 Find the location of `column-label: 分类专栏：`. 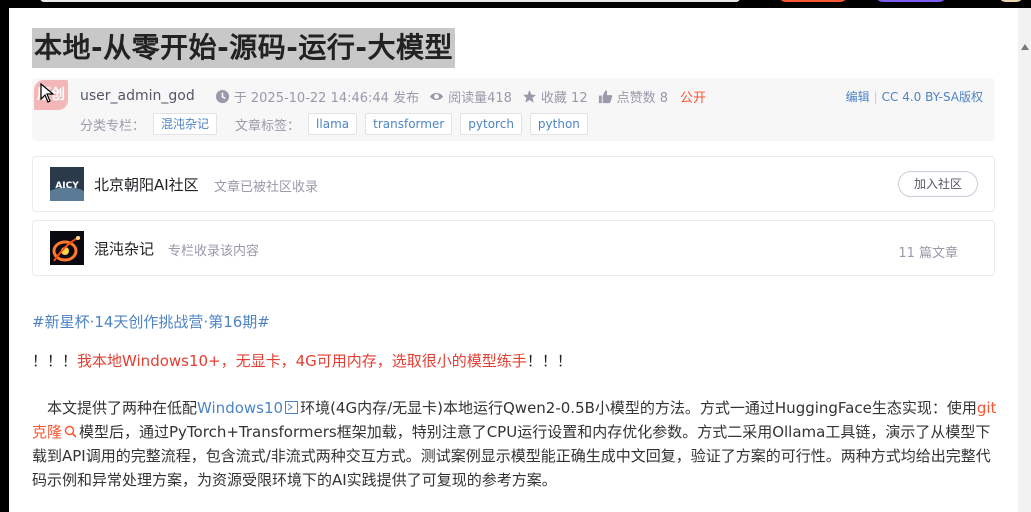

column-label: 分类专栏： is located at coordinates (113, 126).